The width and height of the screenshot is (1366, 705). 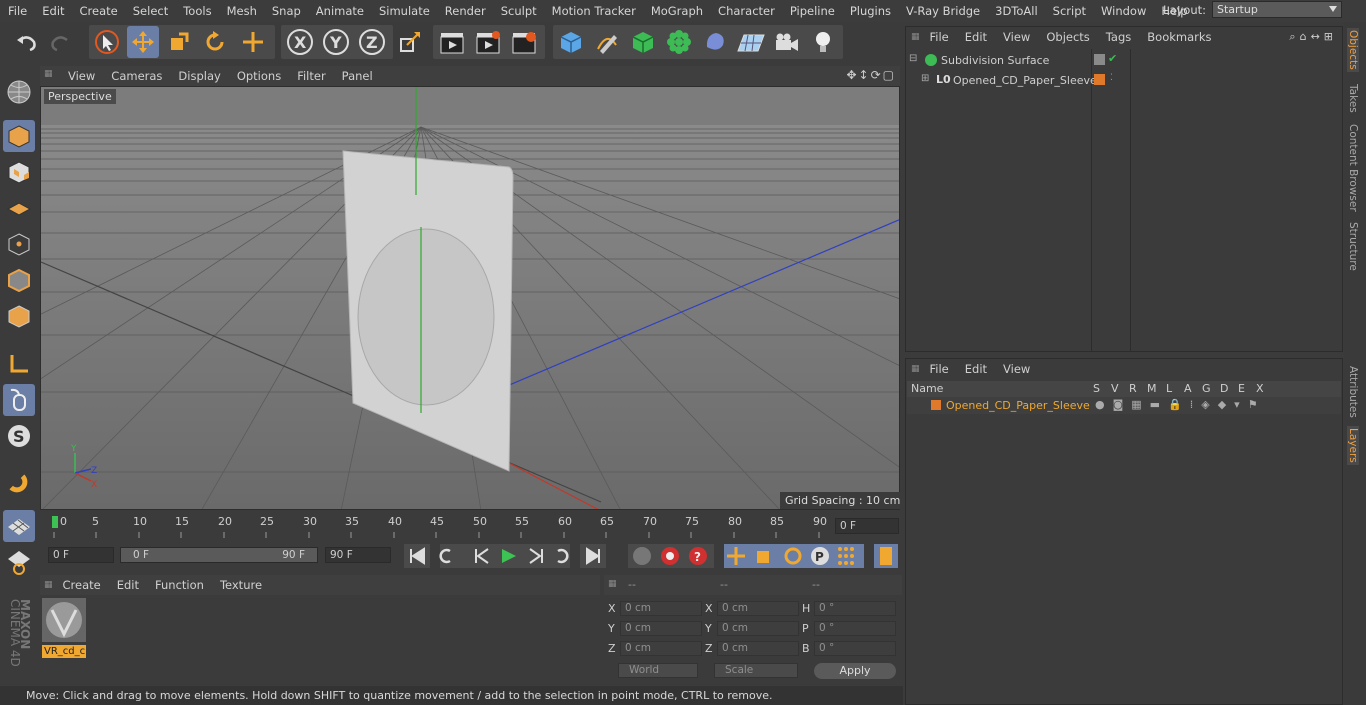 What do you see at coordinates (128, 585) in the screenshot?
I see `material-menu-edit: Edit` at bounding box center [128, 585].